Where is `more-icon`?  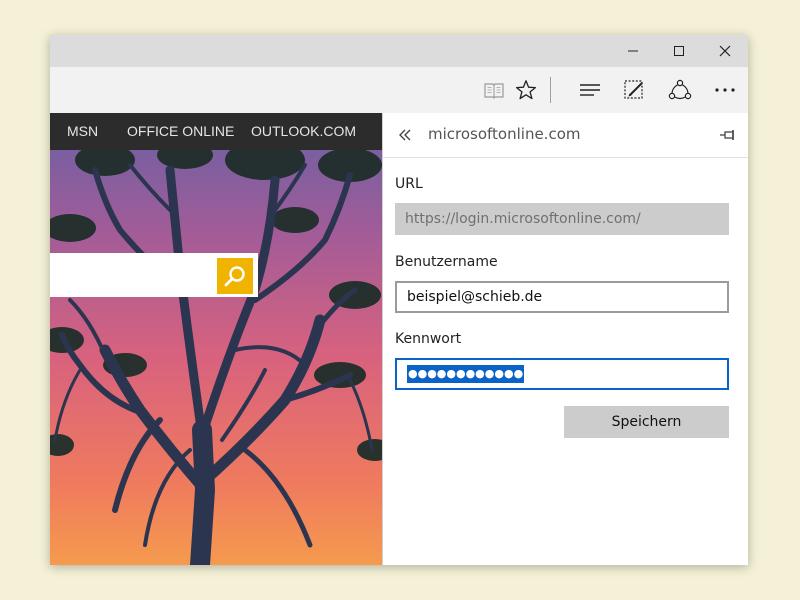
more-icon is located at coordinates (725, 90).